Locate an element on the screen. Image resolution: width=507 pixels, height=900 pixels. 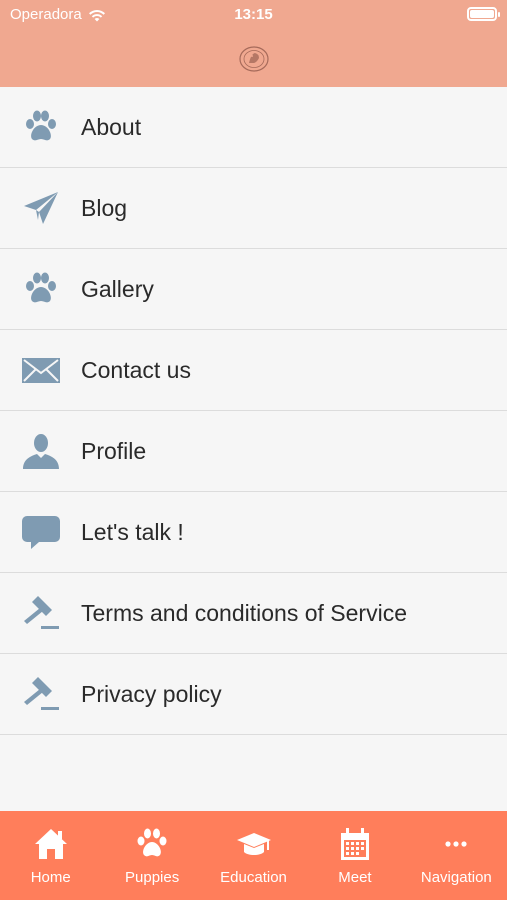
bottom-tab-bar: Home Puppies Education Meet Navigation is located at coordinates (253, 855).